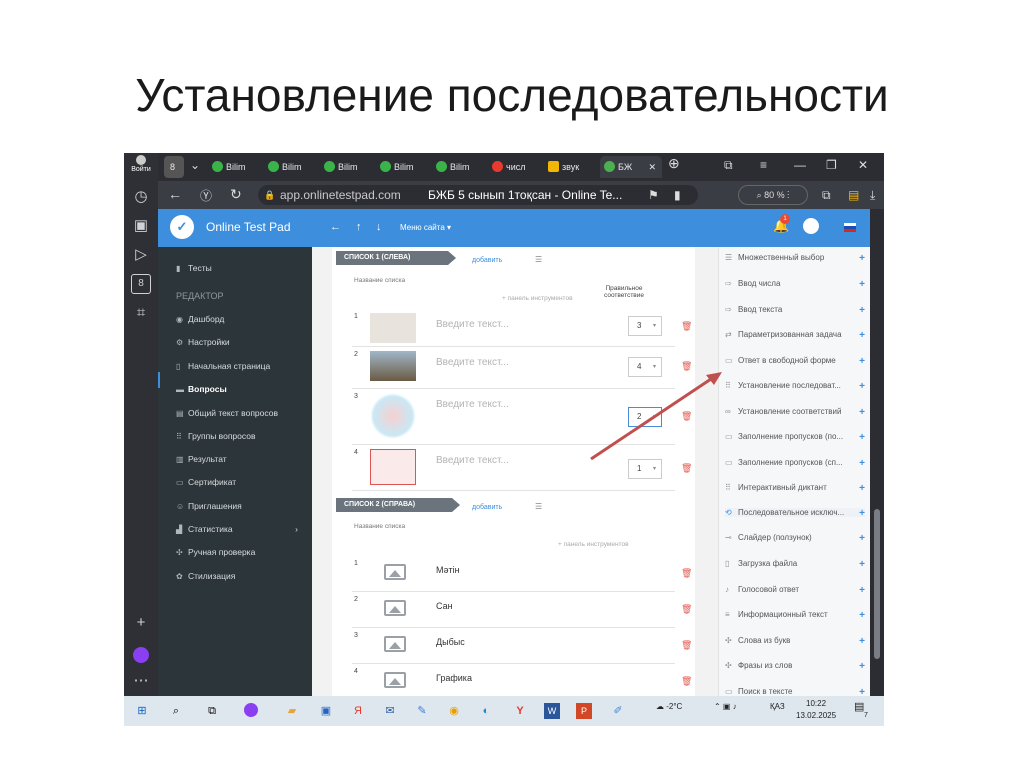  What do you see at coordinates (777, 706) in the screenshot?
I see `language-indicator: ҚАЗ` at bounding box center [777, 706].